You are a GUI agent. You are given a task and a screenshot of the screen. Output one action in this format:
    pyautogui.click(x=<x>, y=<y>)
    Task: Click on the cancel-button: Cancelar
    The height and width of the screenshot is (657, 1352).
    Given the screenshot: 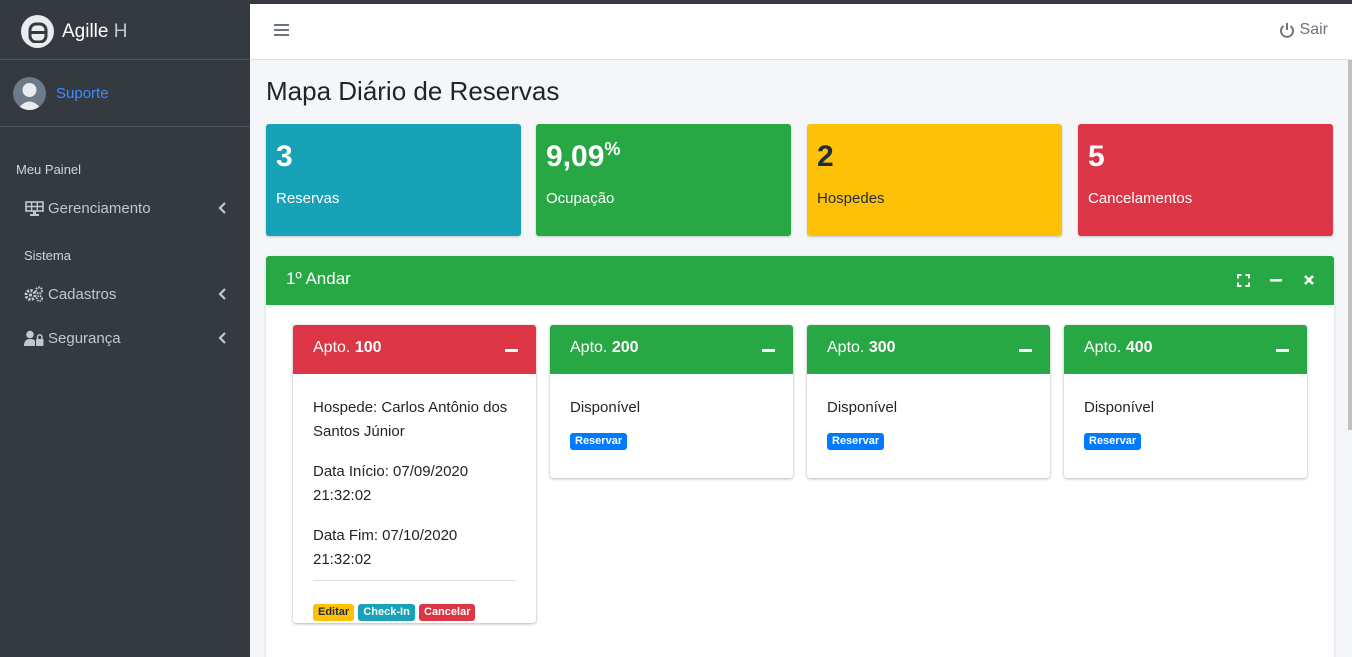 What is the action you would take?
    pyautogui.click(x=447, y=612)
    